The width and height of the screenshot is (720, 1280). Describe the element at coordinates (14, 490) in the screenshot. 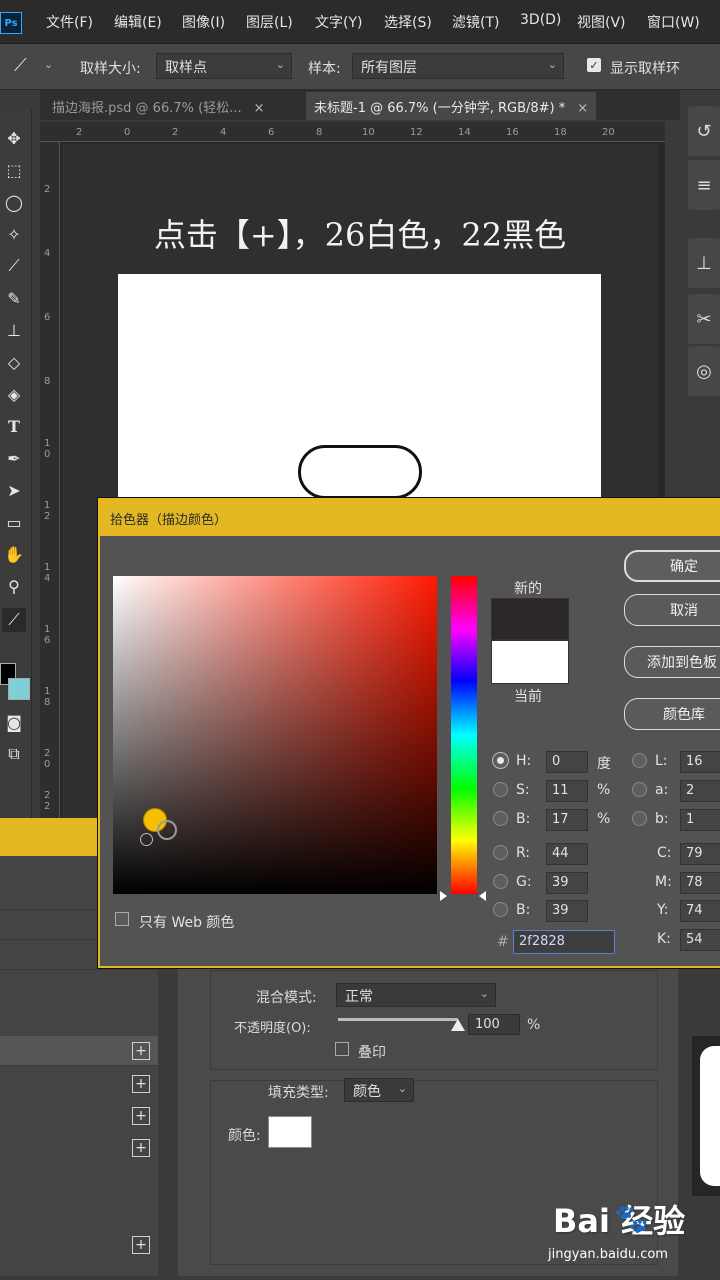

I see `path-select-icon: ➤` at that location.